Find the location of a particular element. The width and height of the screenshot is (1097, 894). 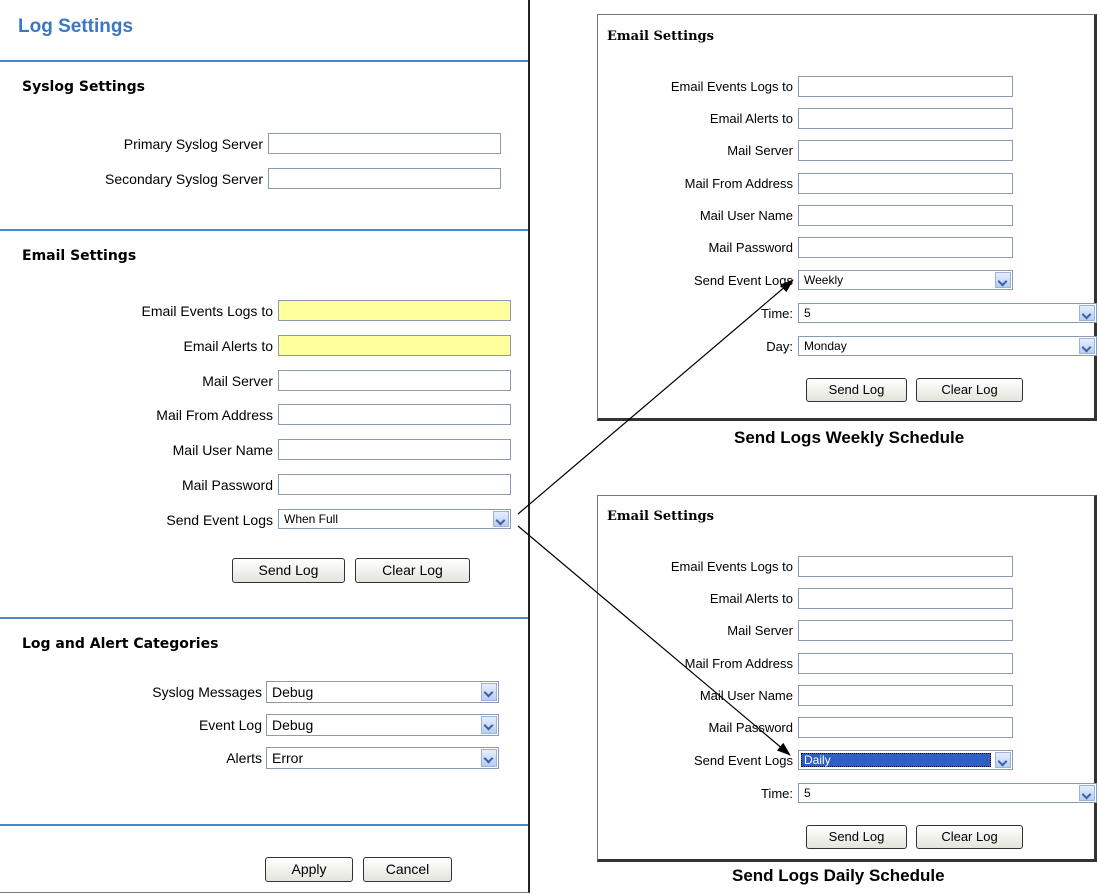

weekly-caption: Send Logs Weekly Schedule is located at coordinates (849, 437).